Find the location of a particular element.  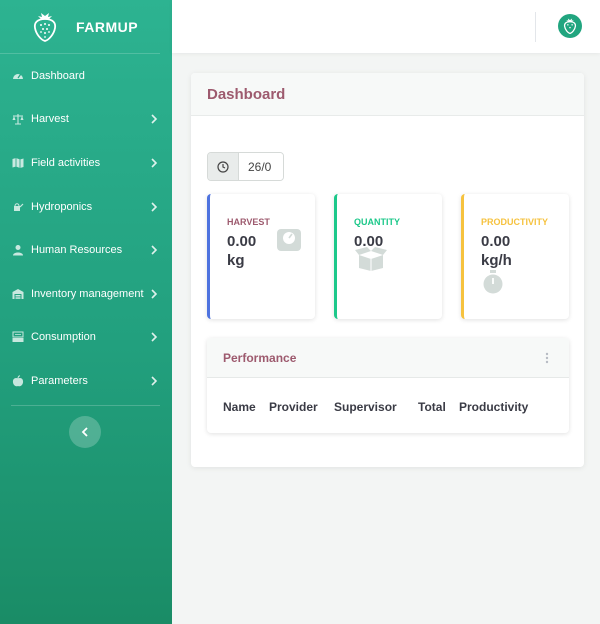

sidebar-item-label: Inventory management is located at coordinates (87, 293).